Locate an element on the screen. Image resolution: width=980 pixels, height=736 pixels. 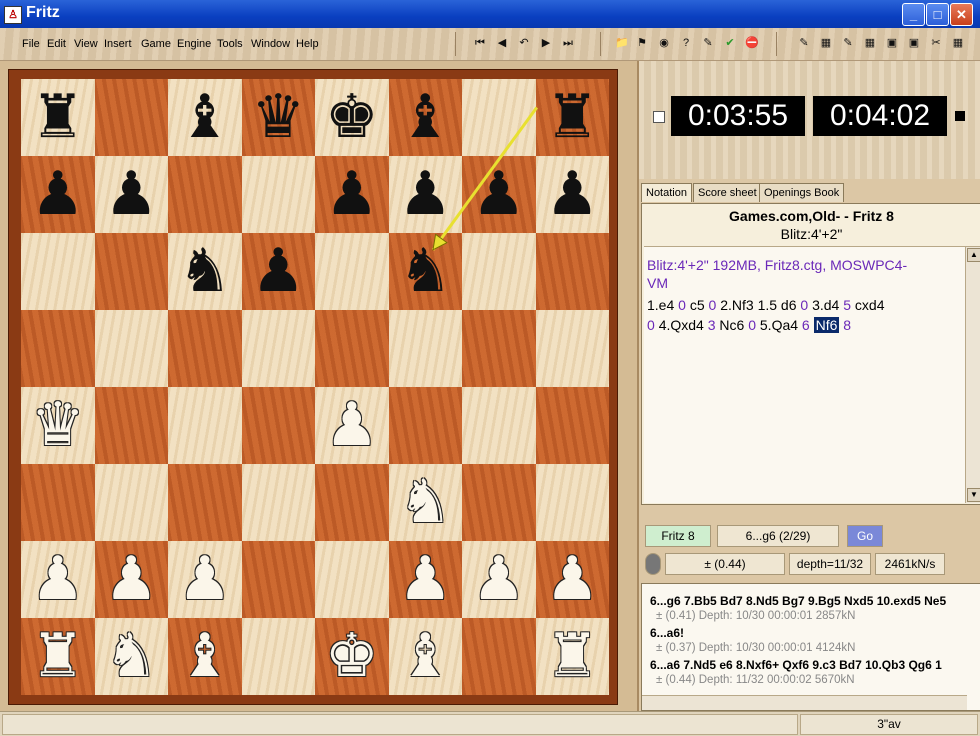
menu-file: File is located at coordinates (31, 44).